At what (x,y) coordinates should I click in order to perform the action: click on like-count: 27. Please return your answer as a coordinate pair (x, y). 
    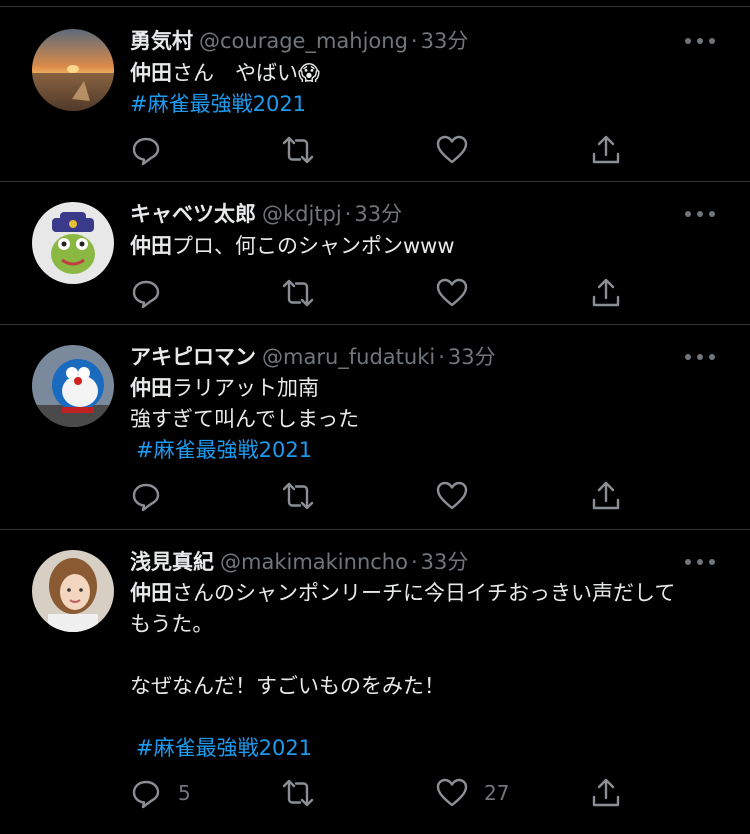
    Looking at the image, I should click on (497, 793).